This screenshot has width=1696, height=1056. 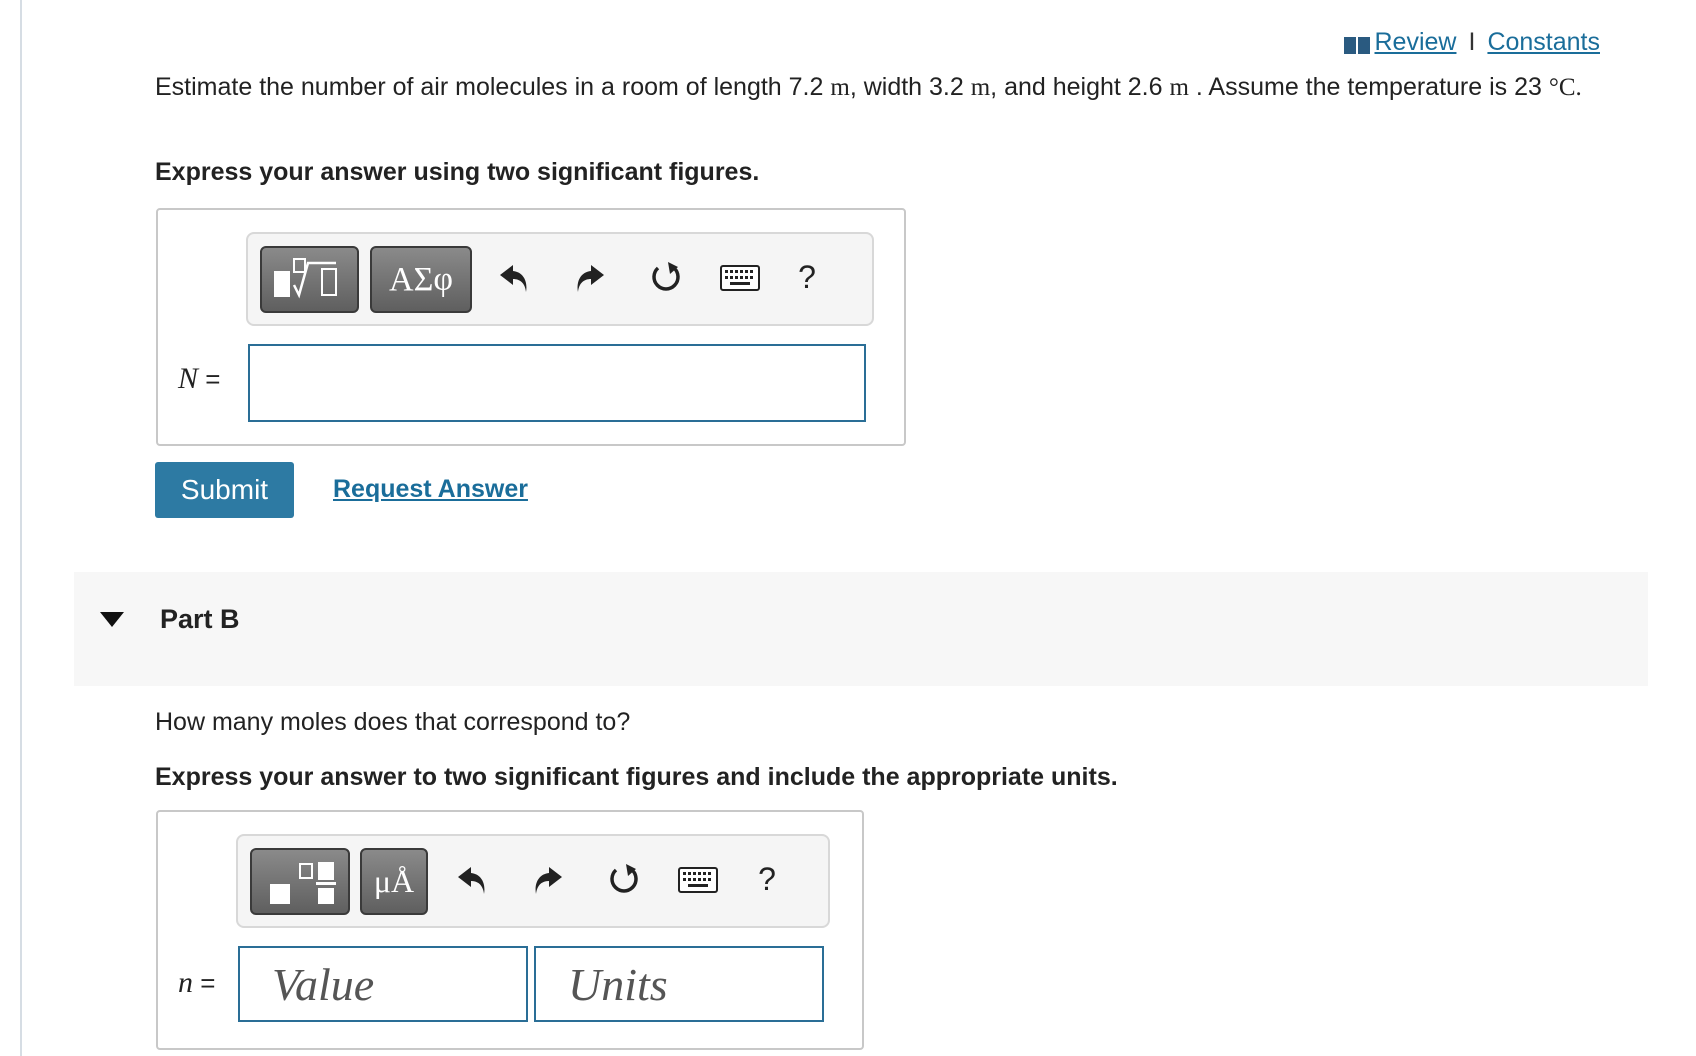 I want to click on part-a-variable-label: N =, so click(x=199, y=378).